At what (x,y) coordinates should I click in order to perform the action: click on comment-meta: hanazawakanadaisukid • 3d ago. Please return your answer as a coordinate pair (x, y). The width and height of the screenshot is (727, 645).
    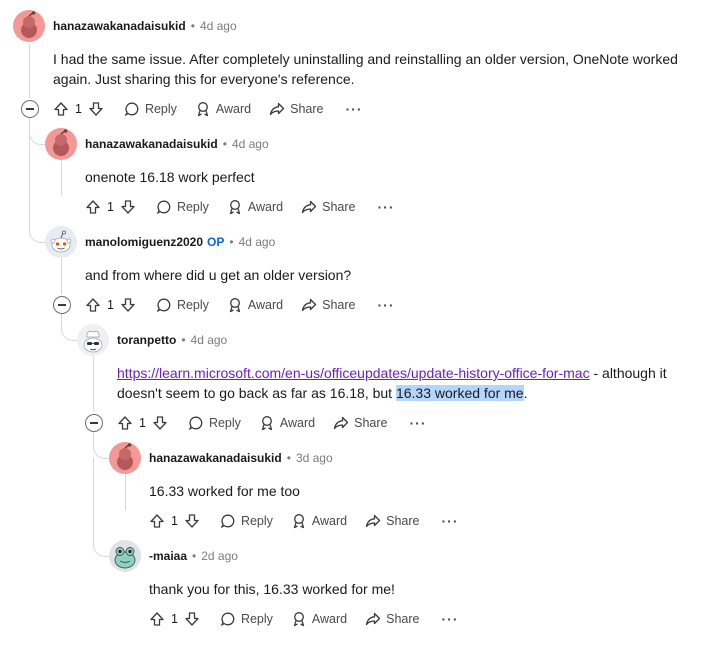
    Looking at the image, I should click on (241, 458).